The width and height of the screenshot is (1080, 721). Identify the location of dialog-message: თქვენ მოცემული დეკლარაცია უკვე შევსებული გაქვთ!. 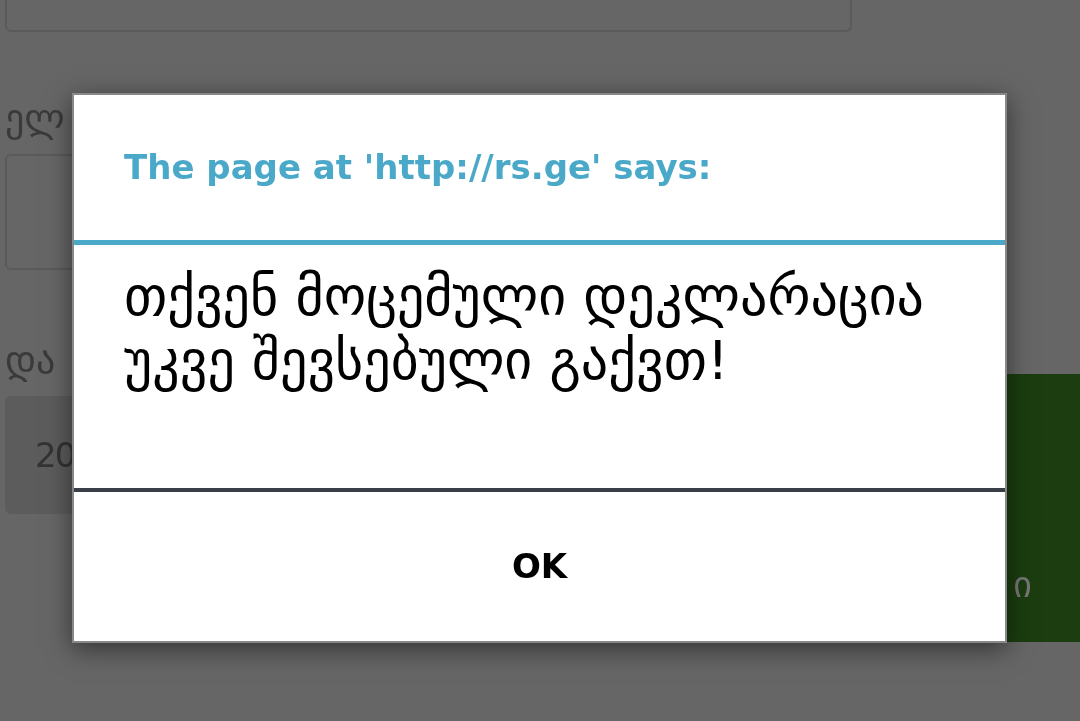
(525, 329).